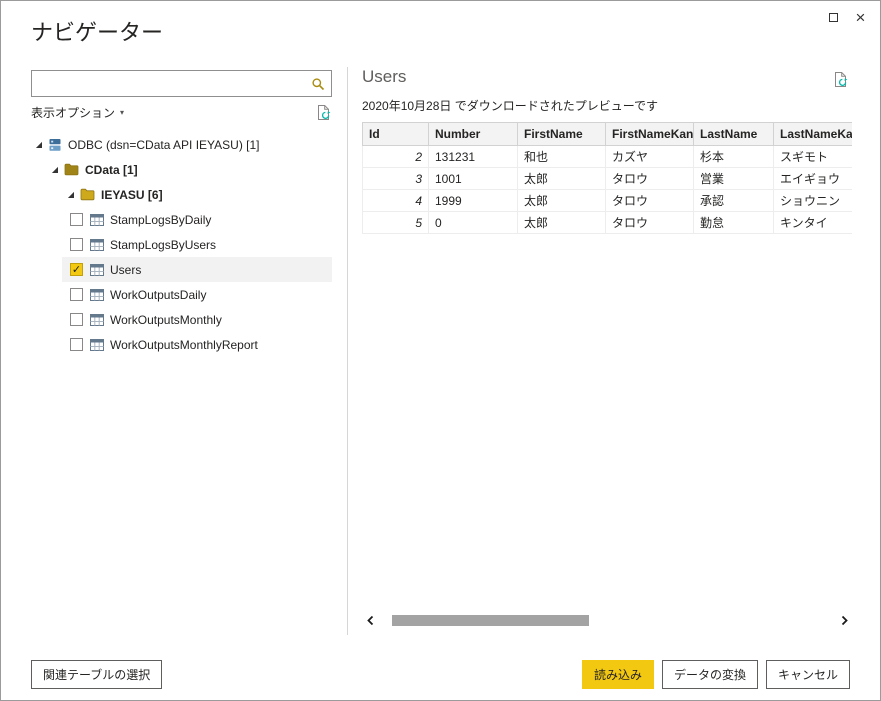 The height and width of the screenshot is (701, 881). Describe the element at coordinates (111, 169) in the screenshot. I see `tree-node-label: CData [1]` at that location.